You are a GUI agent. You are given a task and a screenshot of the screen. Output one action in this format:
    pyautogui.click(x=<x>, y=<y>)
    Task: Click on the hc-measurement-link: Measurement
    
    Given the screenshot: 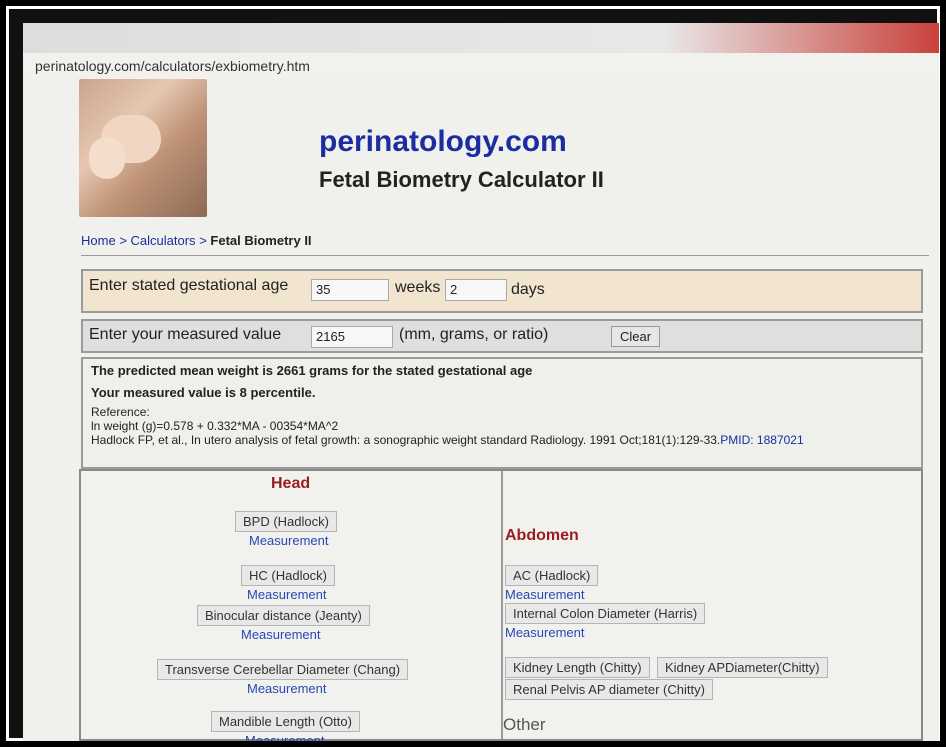 What is the action you would take?
    pyautogui.click(x=286, y=594)
    